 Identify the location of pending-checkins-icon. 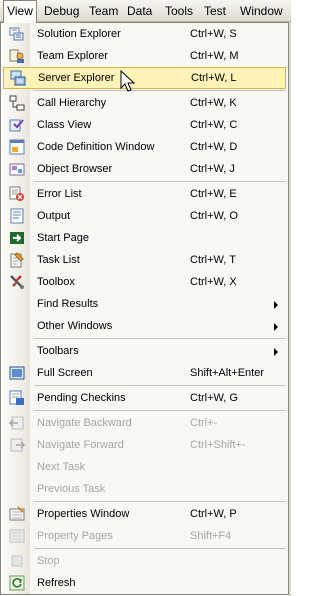
(16, 397).